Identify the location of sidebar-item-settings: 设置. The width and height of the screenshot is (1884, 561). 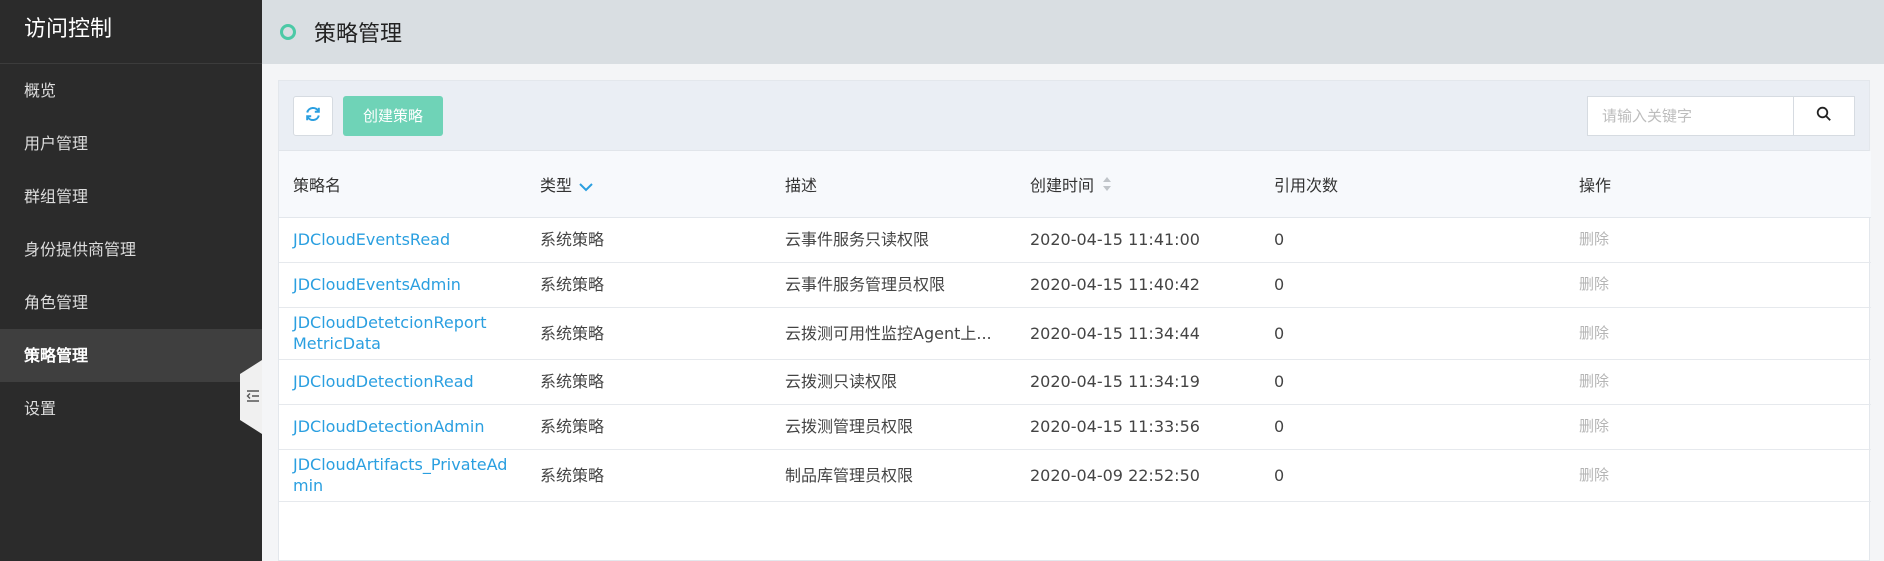
(131, 408).